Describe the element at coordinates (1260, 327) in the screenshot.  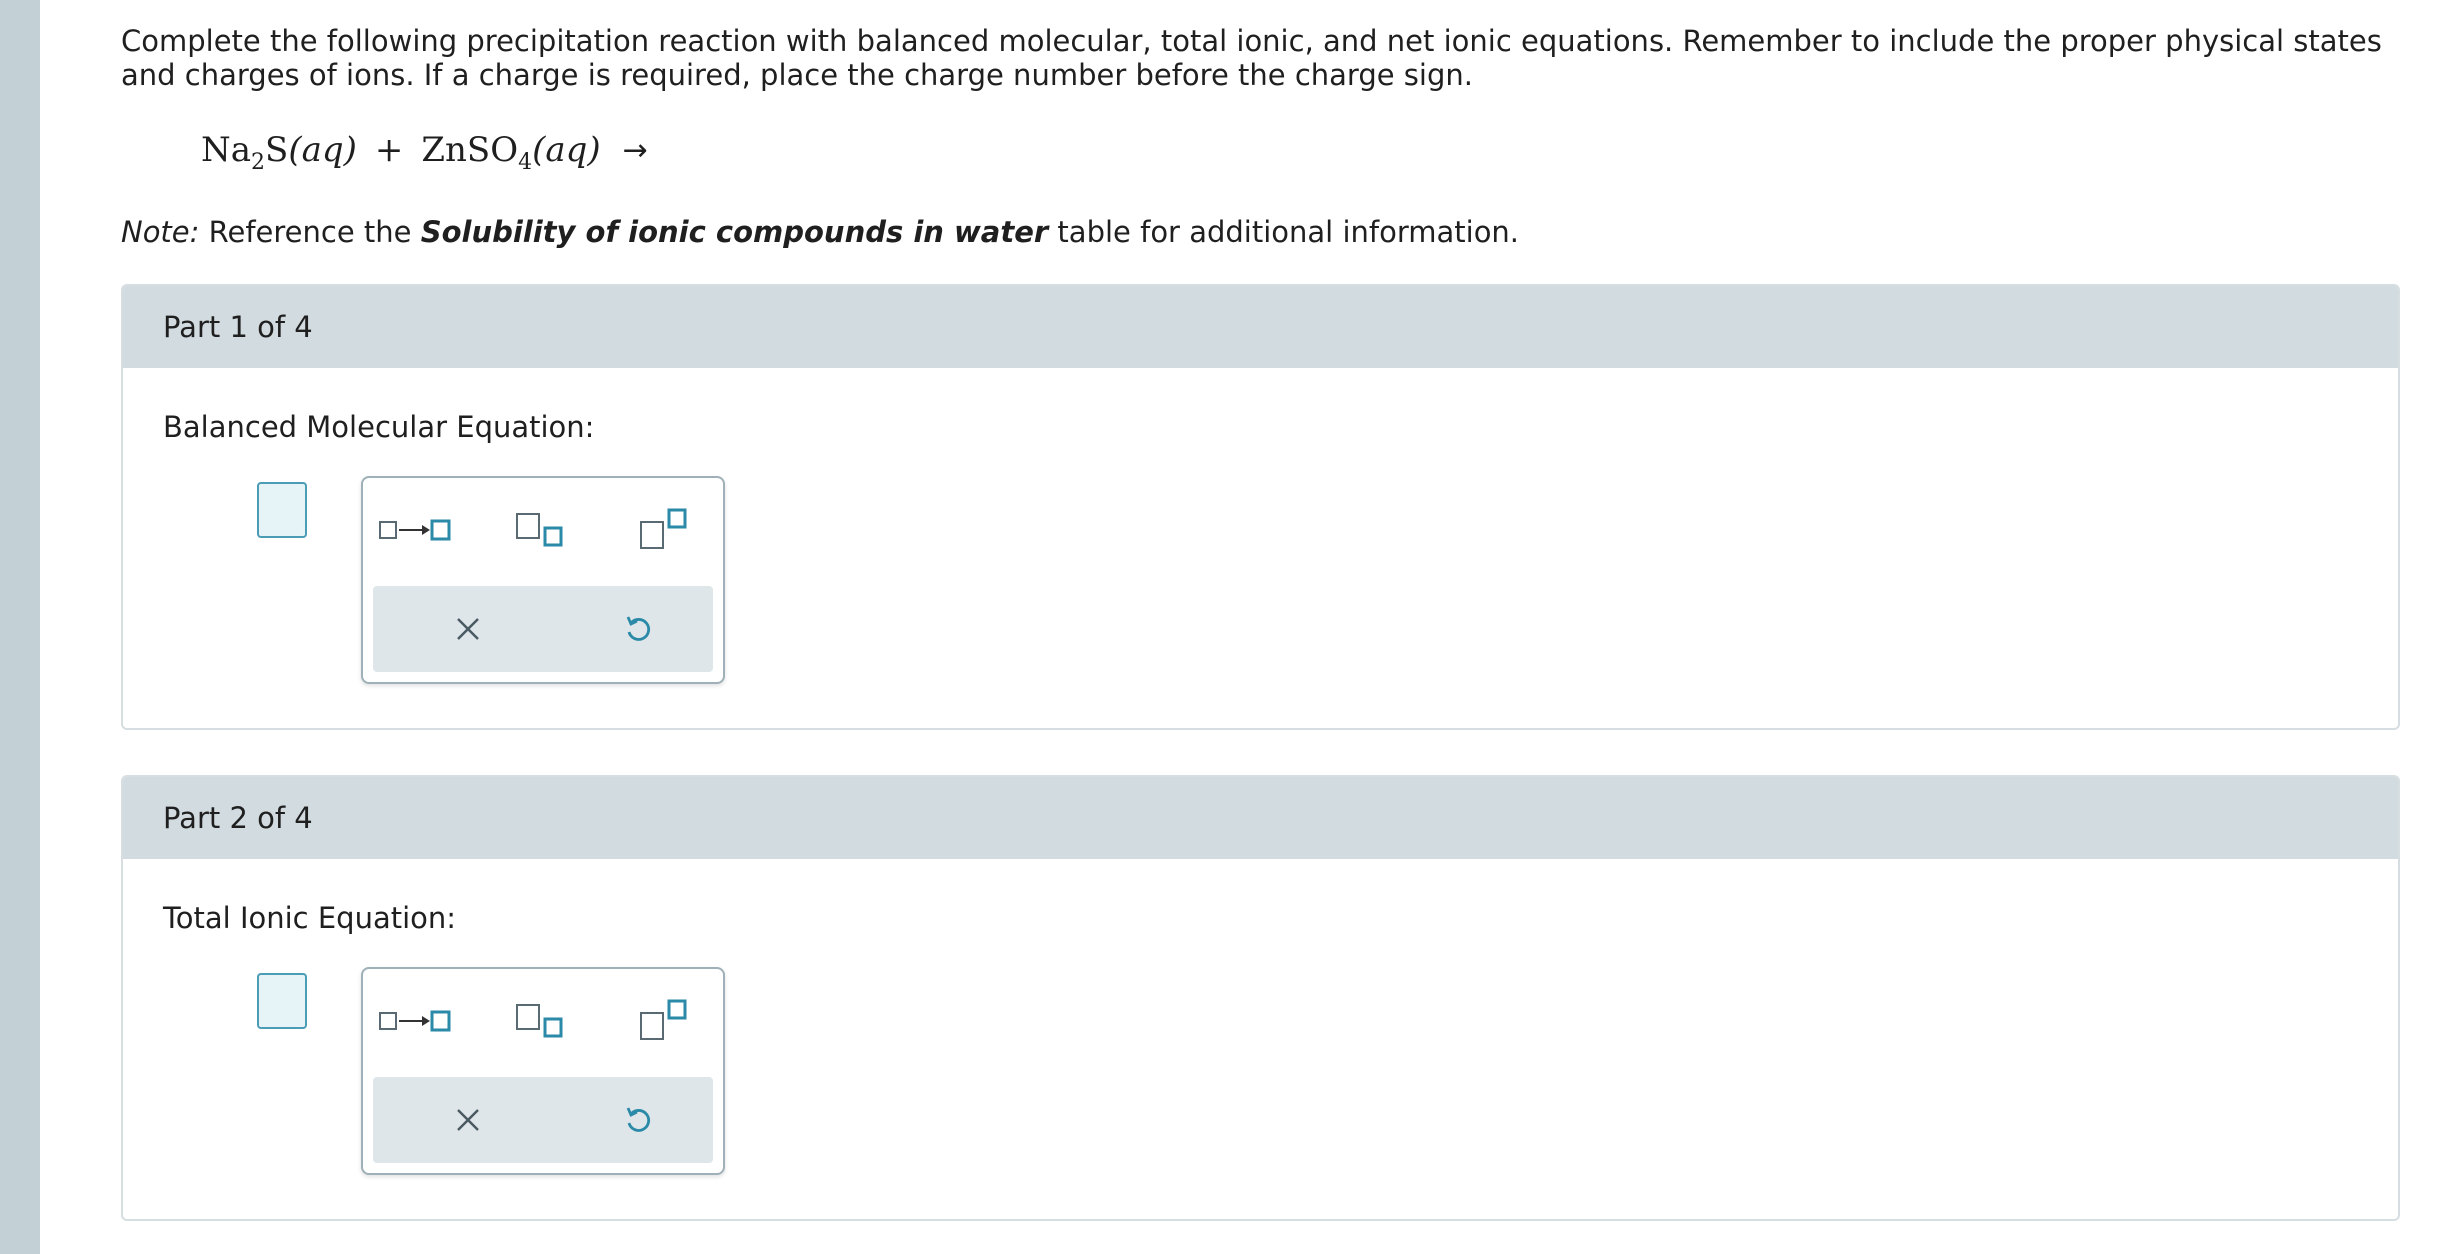
I see `part-header: Part 1 of 4` at that location.